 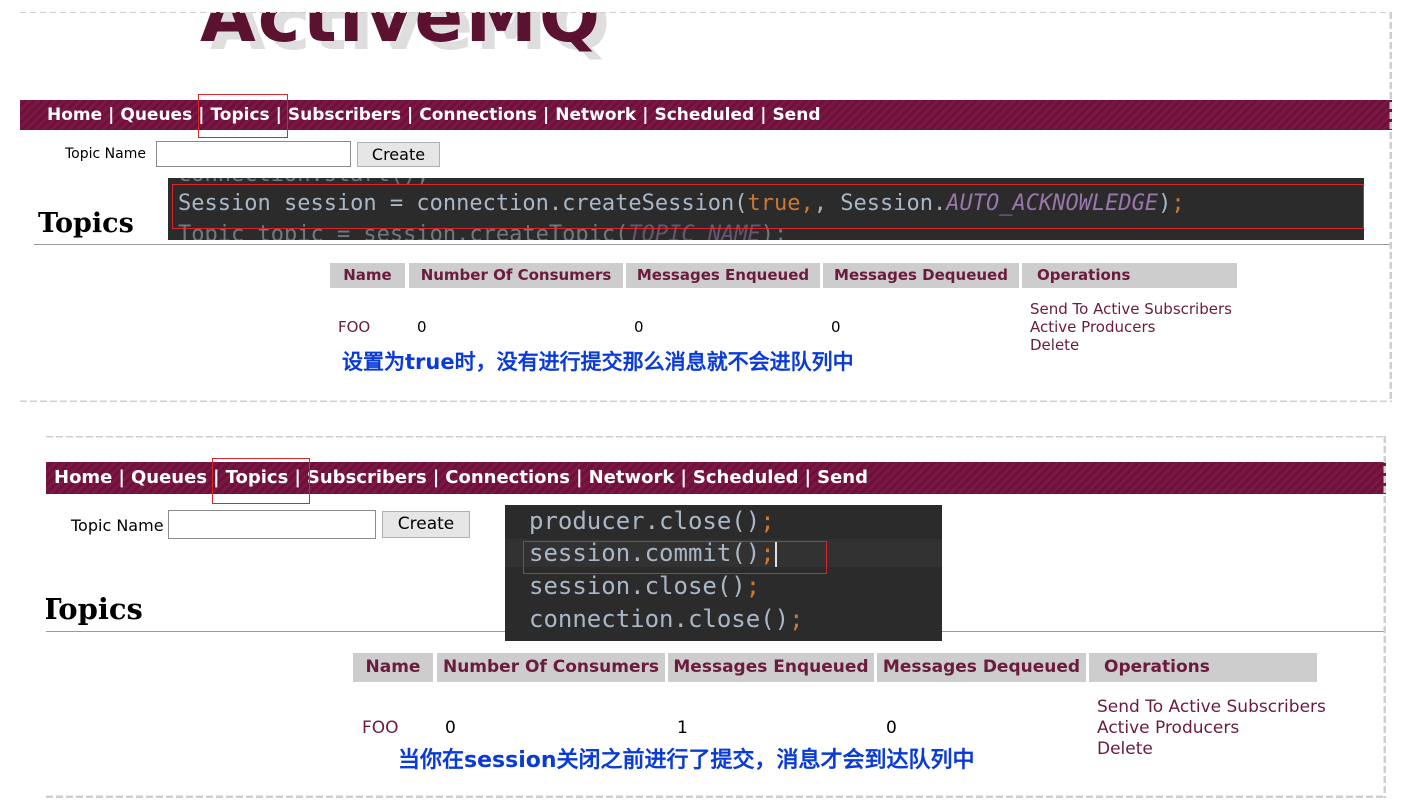 I want to click on code-ack-constant: AUTO_ACKNOWLEDGE, so click(x=1052, y=203).